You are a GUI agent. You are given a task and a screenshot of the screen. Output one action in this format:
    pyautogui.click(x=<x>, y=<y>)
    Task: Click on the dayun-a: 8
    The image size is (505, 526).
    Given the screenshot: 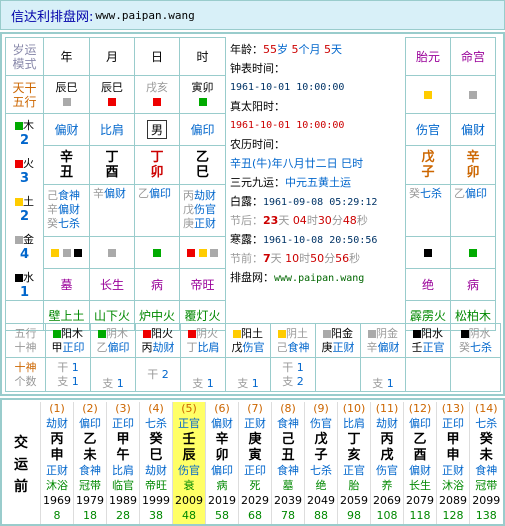 What is the action you would take?
    pyautogui.click(x=57, y=515)
    